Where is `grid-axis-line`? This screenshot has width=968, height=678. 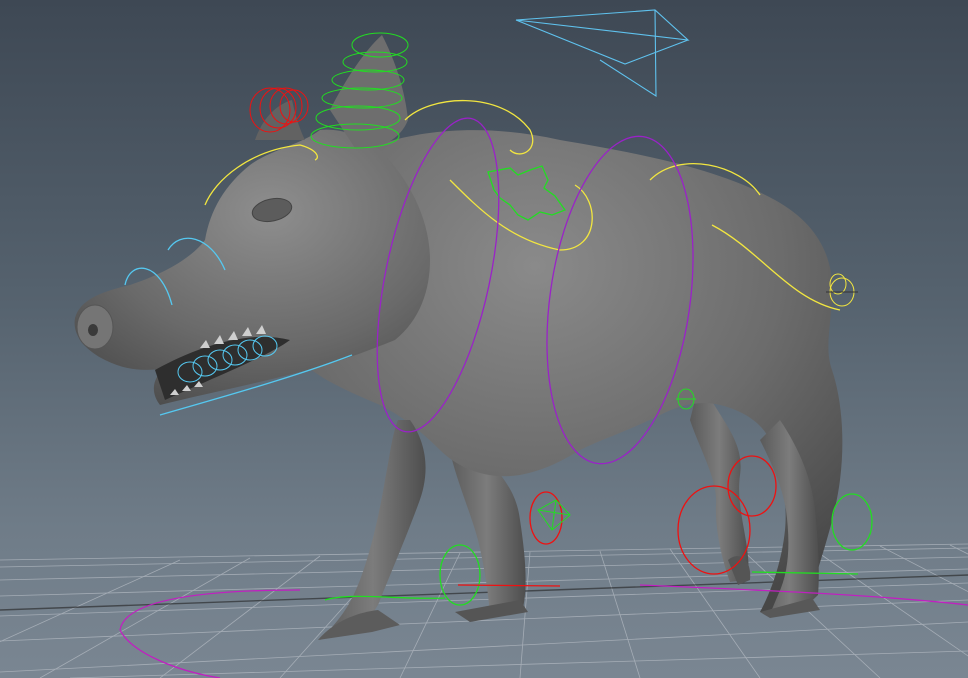
grid-axis-line is located at coordinates (484, 592).